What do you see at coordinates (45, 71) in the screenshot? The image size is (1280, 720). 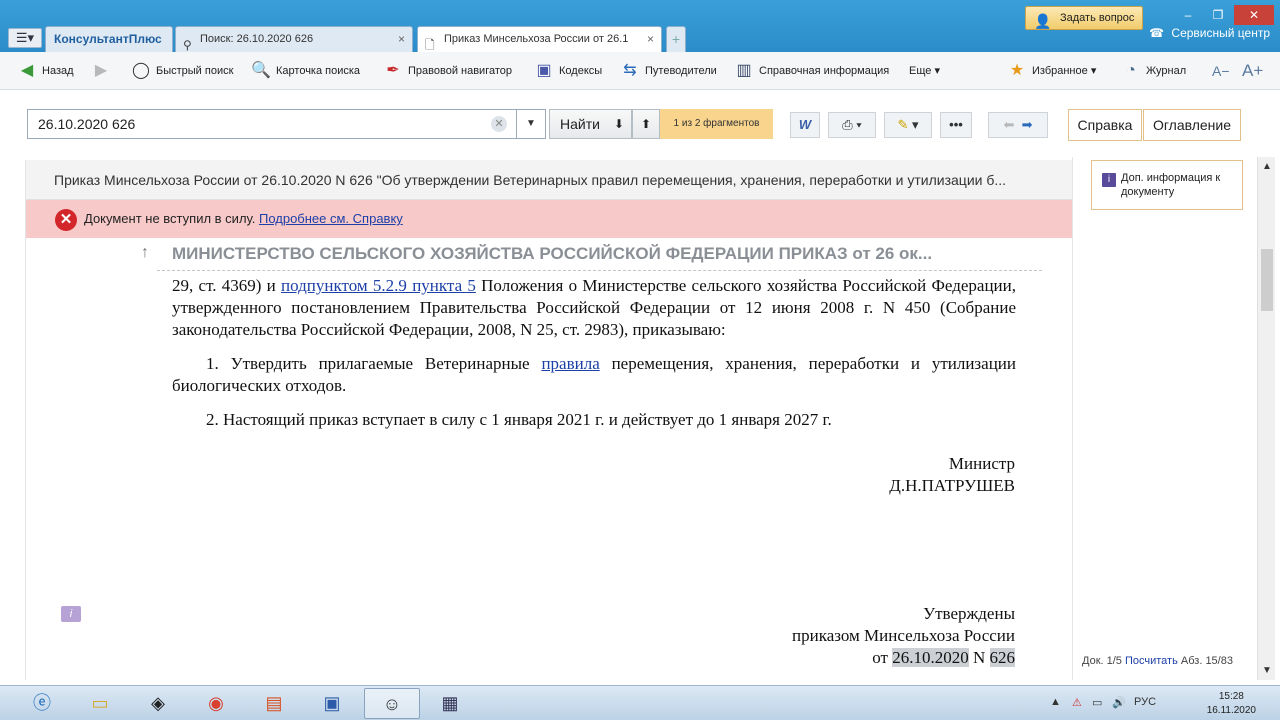 I see `back-button: ◀ Назад` at bounding box center [45, 71].